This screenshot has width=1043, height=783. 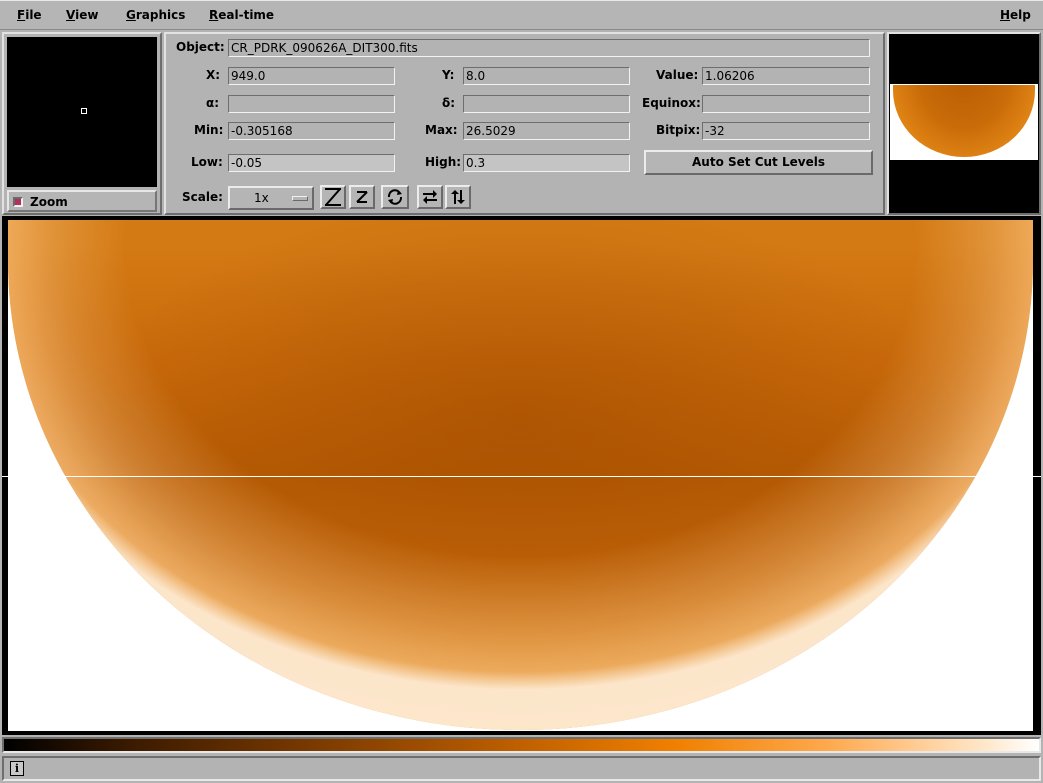 I want to click on rotate-button, so click(x=395, y=197).